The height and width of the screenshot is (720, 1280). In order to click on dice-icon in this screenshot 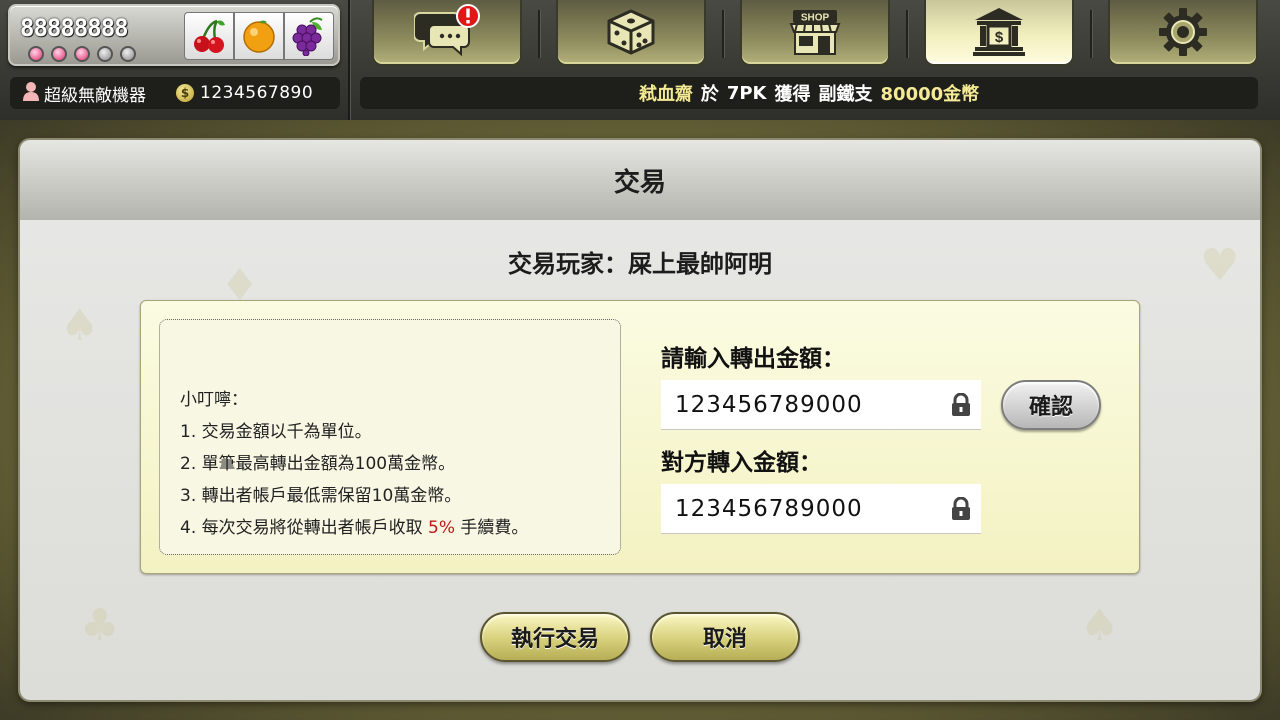, I will do `click(631, 32)`.